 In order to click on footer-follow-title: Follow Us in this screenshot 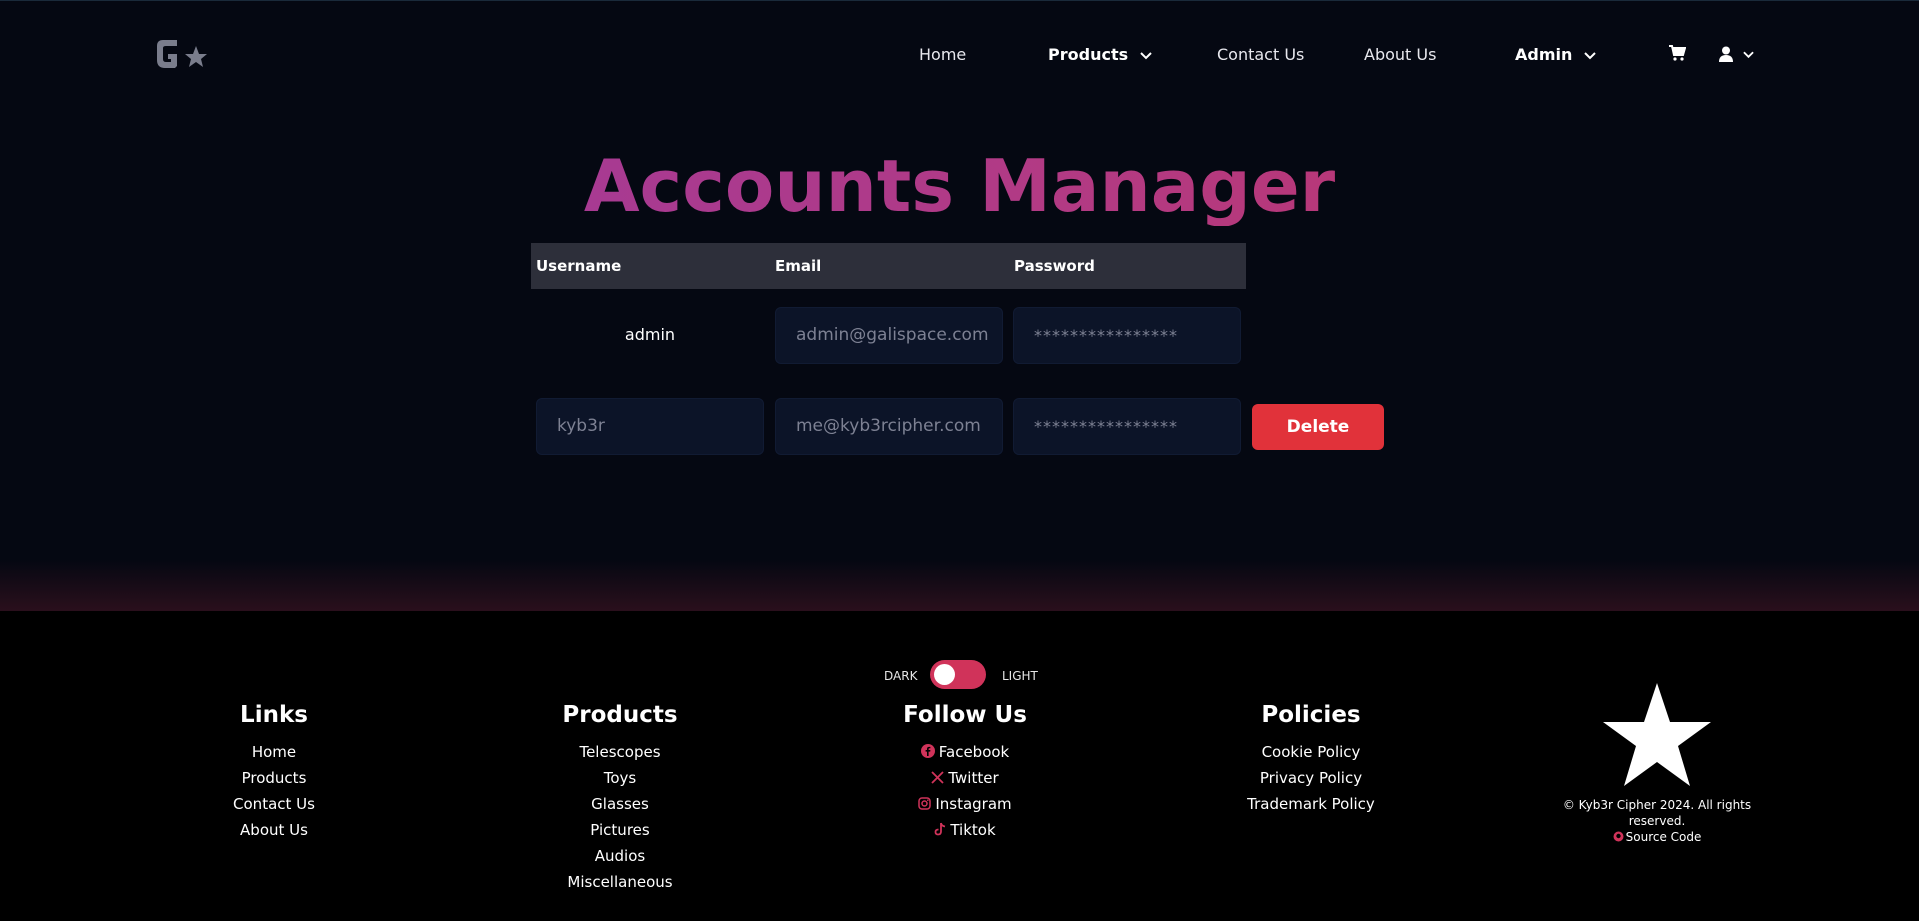, I will do `click(965, 715)`.